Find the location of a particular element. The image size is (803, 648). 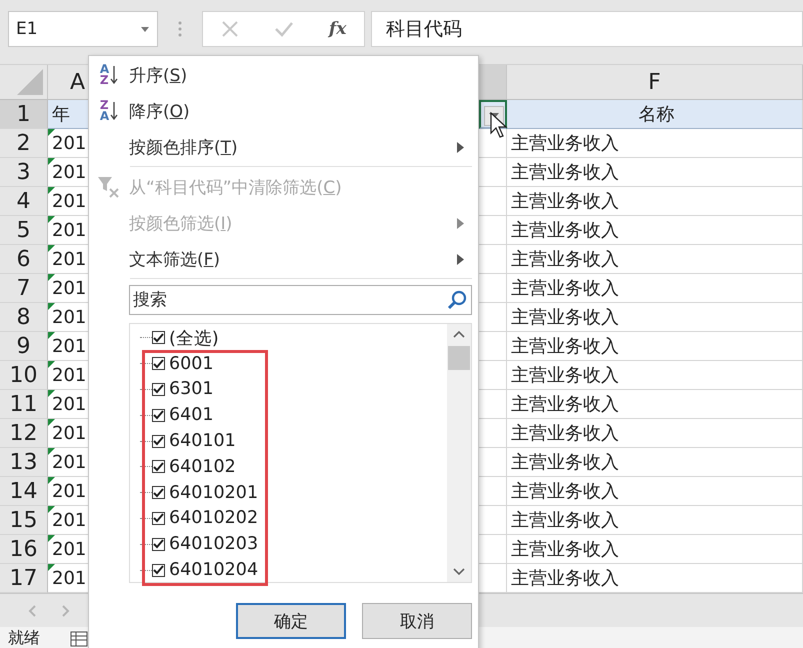

value-label: 64010201 is located at coordinates (213, 492).